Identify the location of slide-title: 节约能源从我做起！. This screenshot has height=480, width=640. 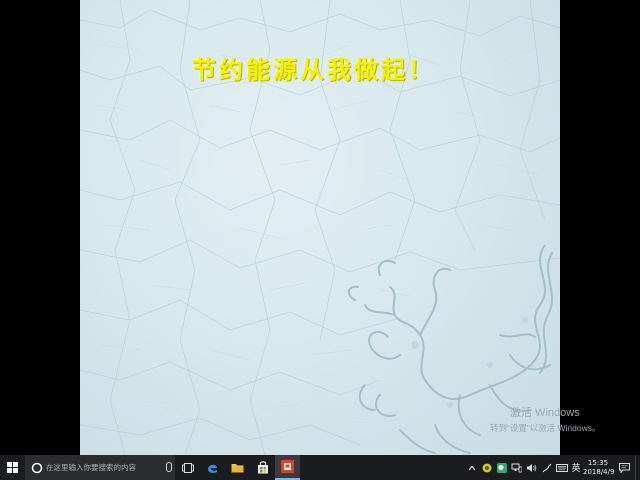
(313, 69).